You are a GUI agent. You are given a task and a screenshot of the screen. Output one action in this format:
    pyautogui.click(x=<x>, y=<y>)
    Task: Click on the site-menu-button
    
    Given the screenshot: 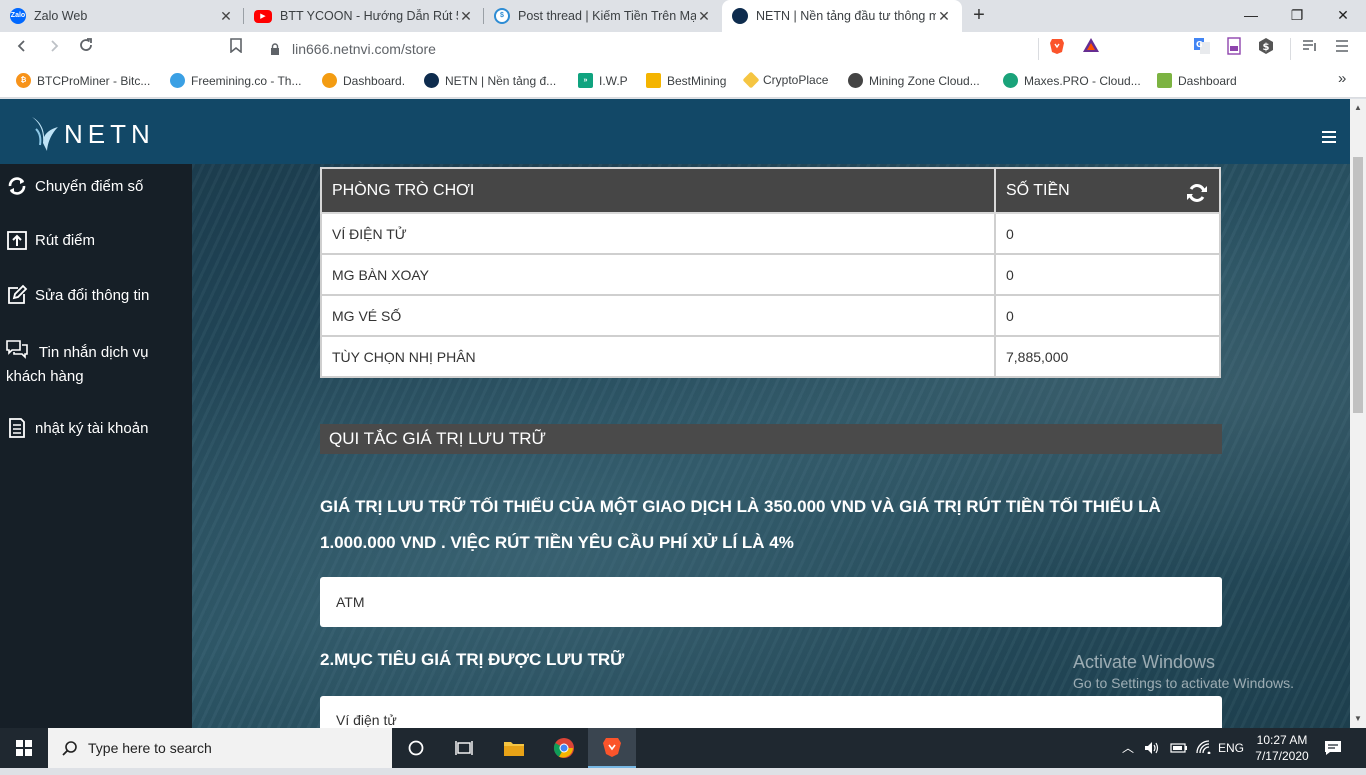 What is the action you would take?
    pyautogui.click(x=1329, y=137)
    